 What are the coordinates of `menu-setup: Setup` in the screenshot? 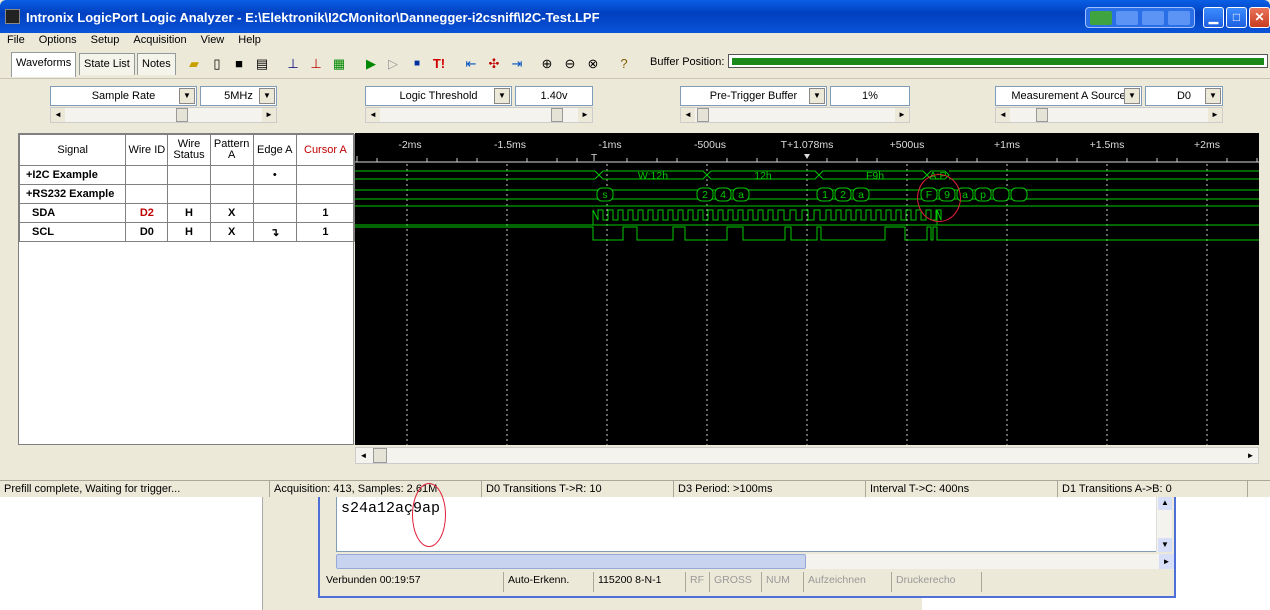 It's located at (105, 41).